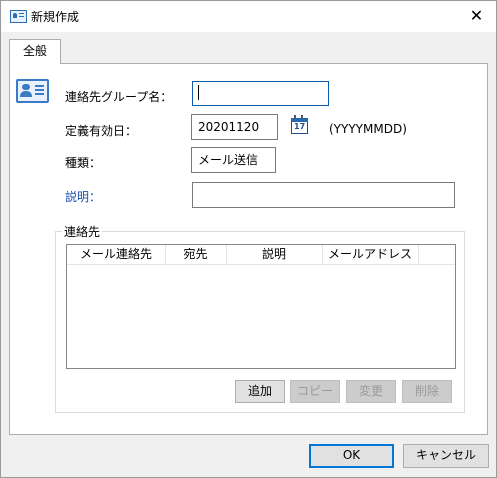  I want to click on column-mail-contact: メール連絡先, so click(116, 254).